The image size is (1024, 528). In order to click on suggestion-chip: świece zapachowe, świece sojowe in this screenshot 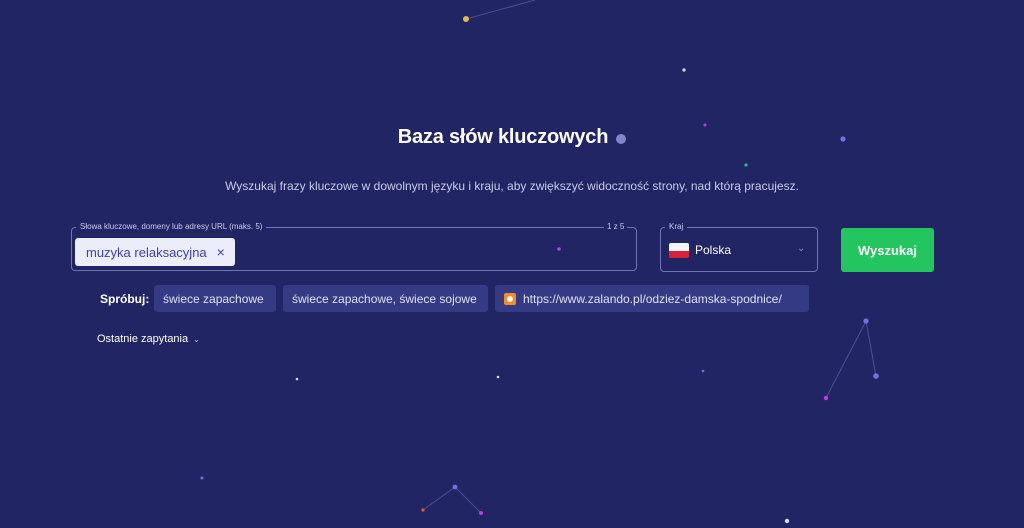, I will do `click(385, 298)`.